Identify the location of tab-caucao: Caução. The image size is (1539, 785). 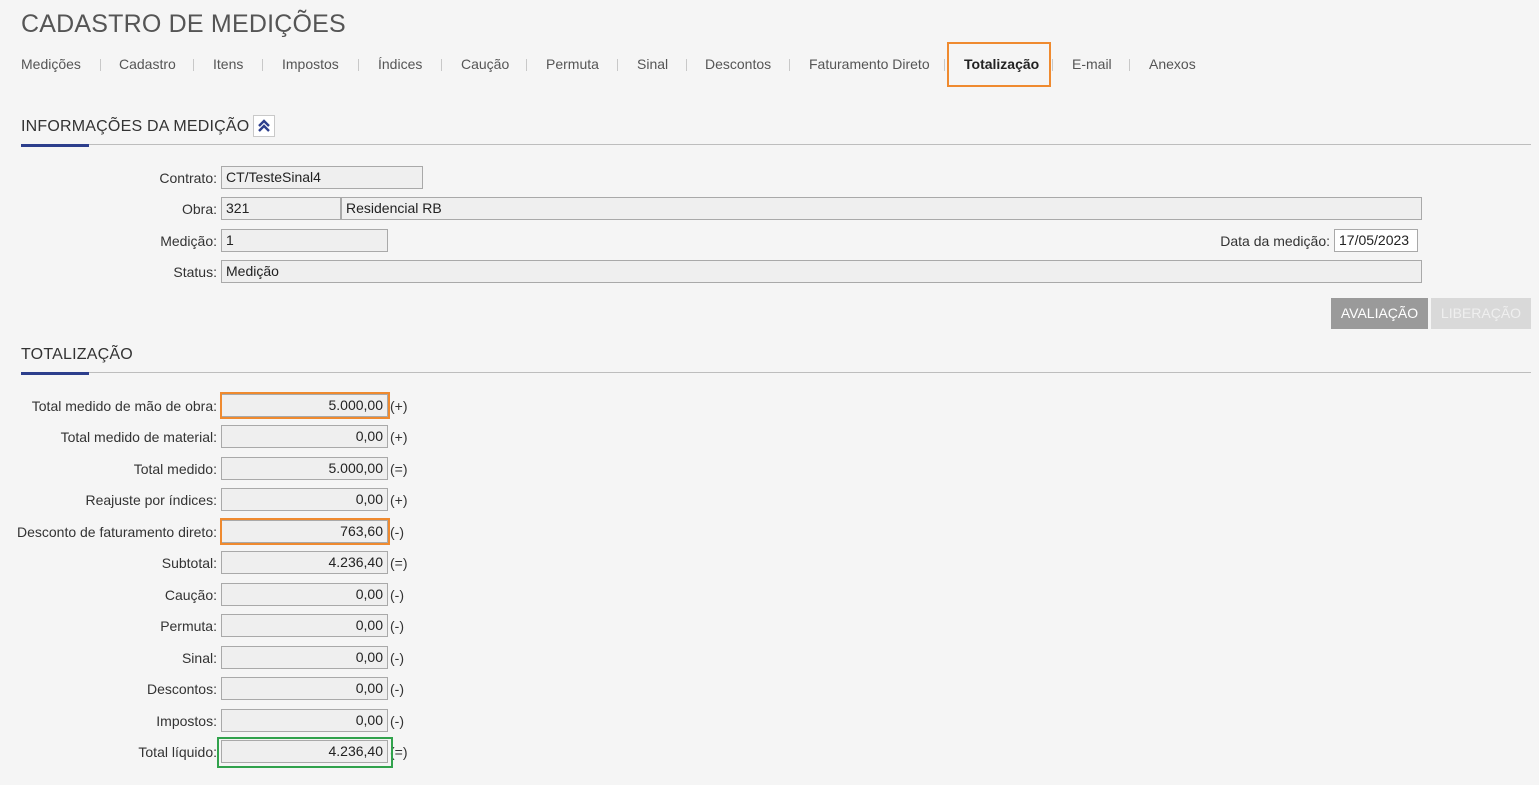
(485, 64).